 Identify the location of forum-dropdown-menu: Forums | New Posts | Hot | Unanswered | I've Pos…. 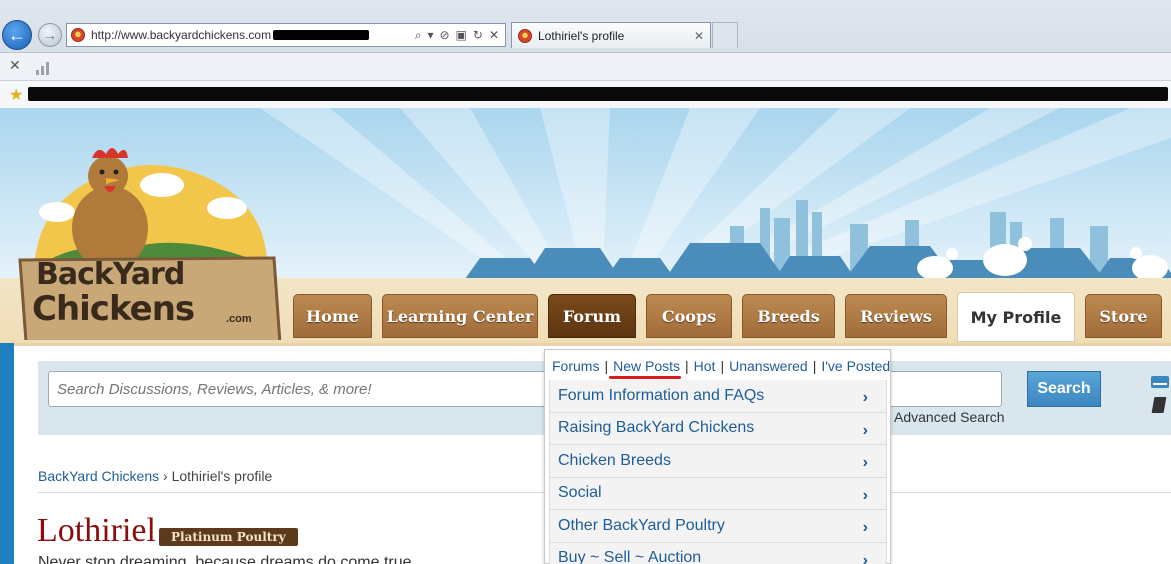
(717, 456).